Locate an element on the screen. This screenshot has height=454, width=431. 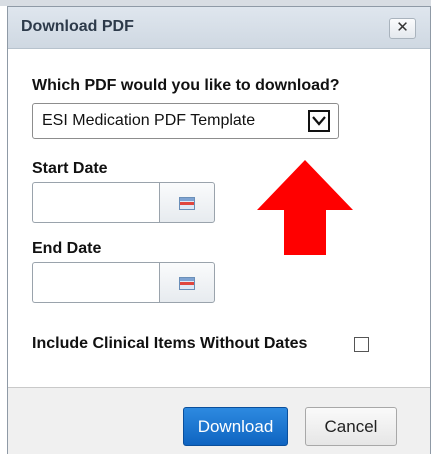
close-button: ✕ is located at coordinates (402, 28).